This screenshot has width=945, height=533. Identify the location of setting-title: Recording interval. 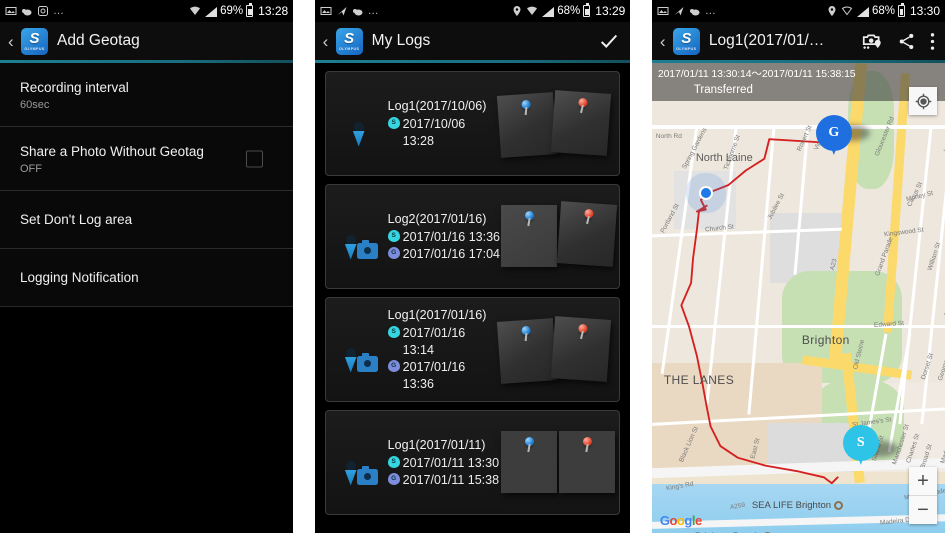
(74, 87).